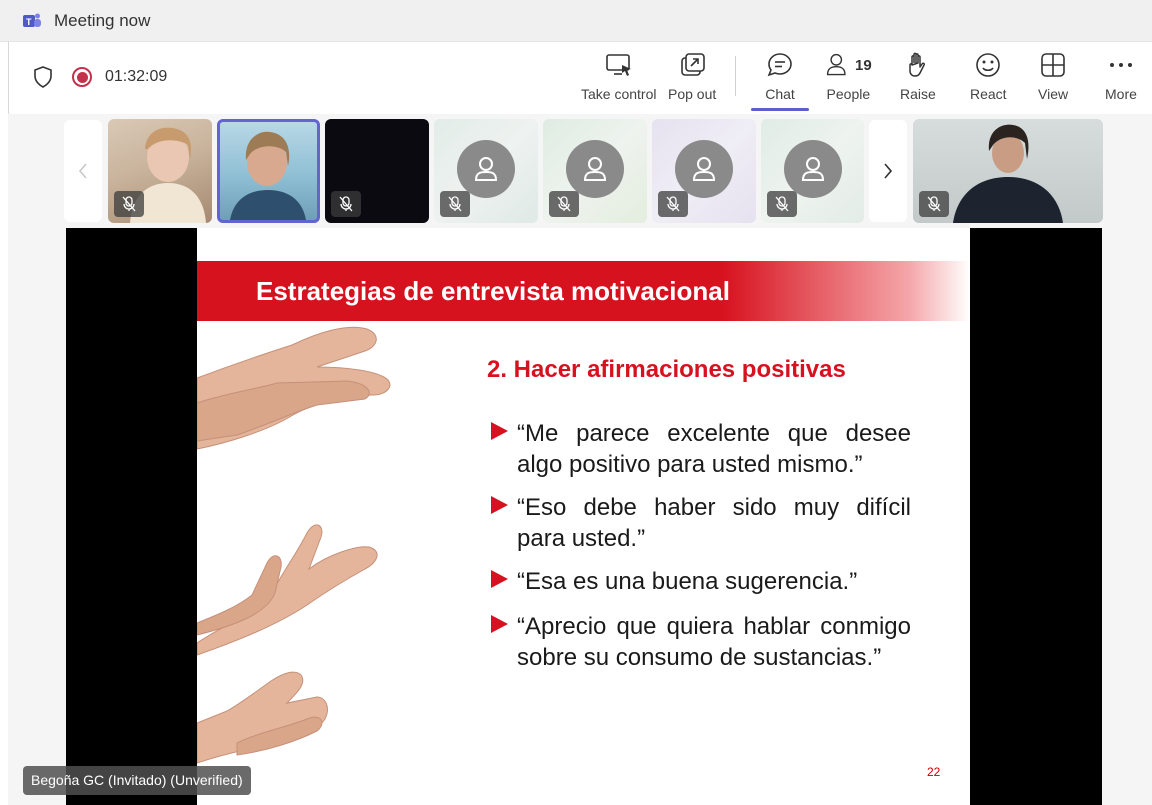  What do you see at coordinates (1053, 65) in the screenshot?
I see `grid-view-icon` at bounding box center [1053, 65].